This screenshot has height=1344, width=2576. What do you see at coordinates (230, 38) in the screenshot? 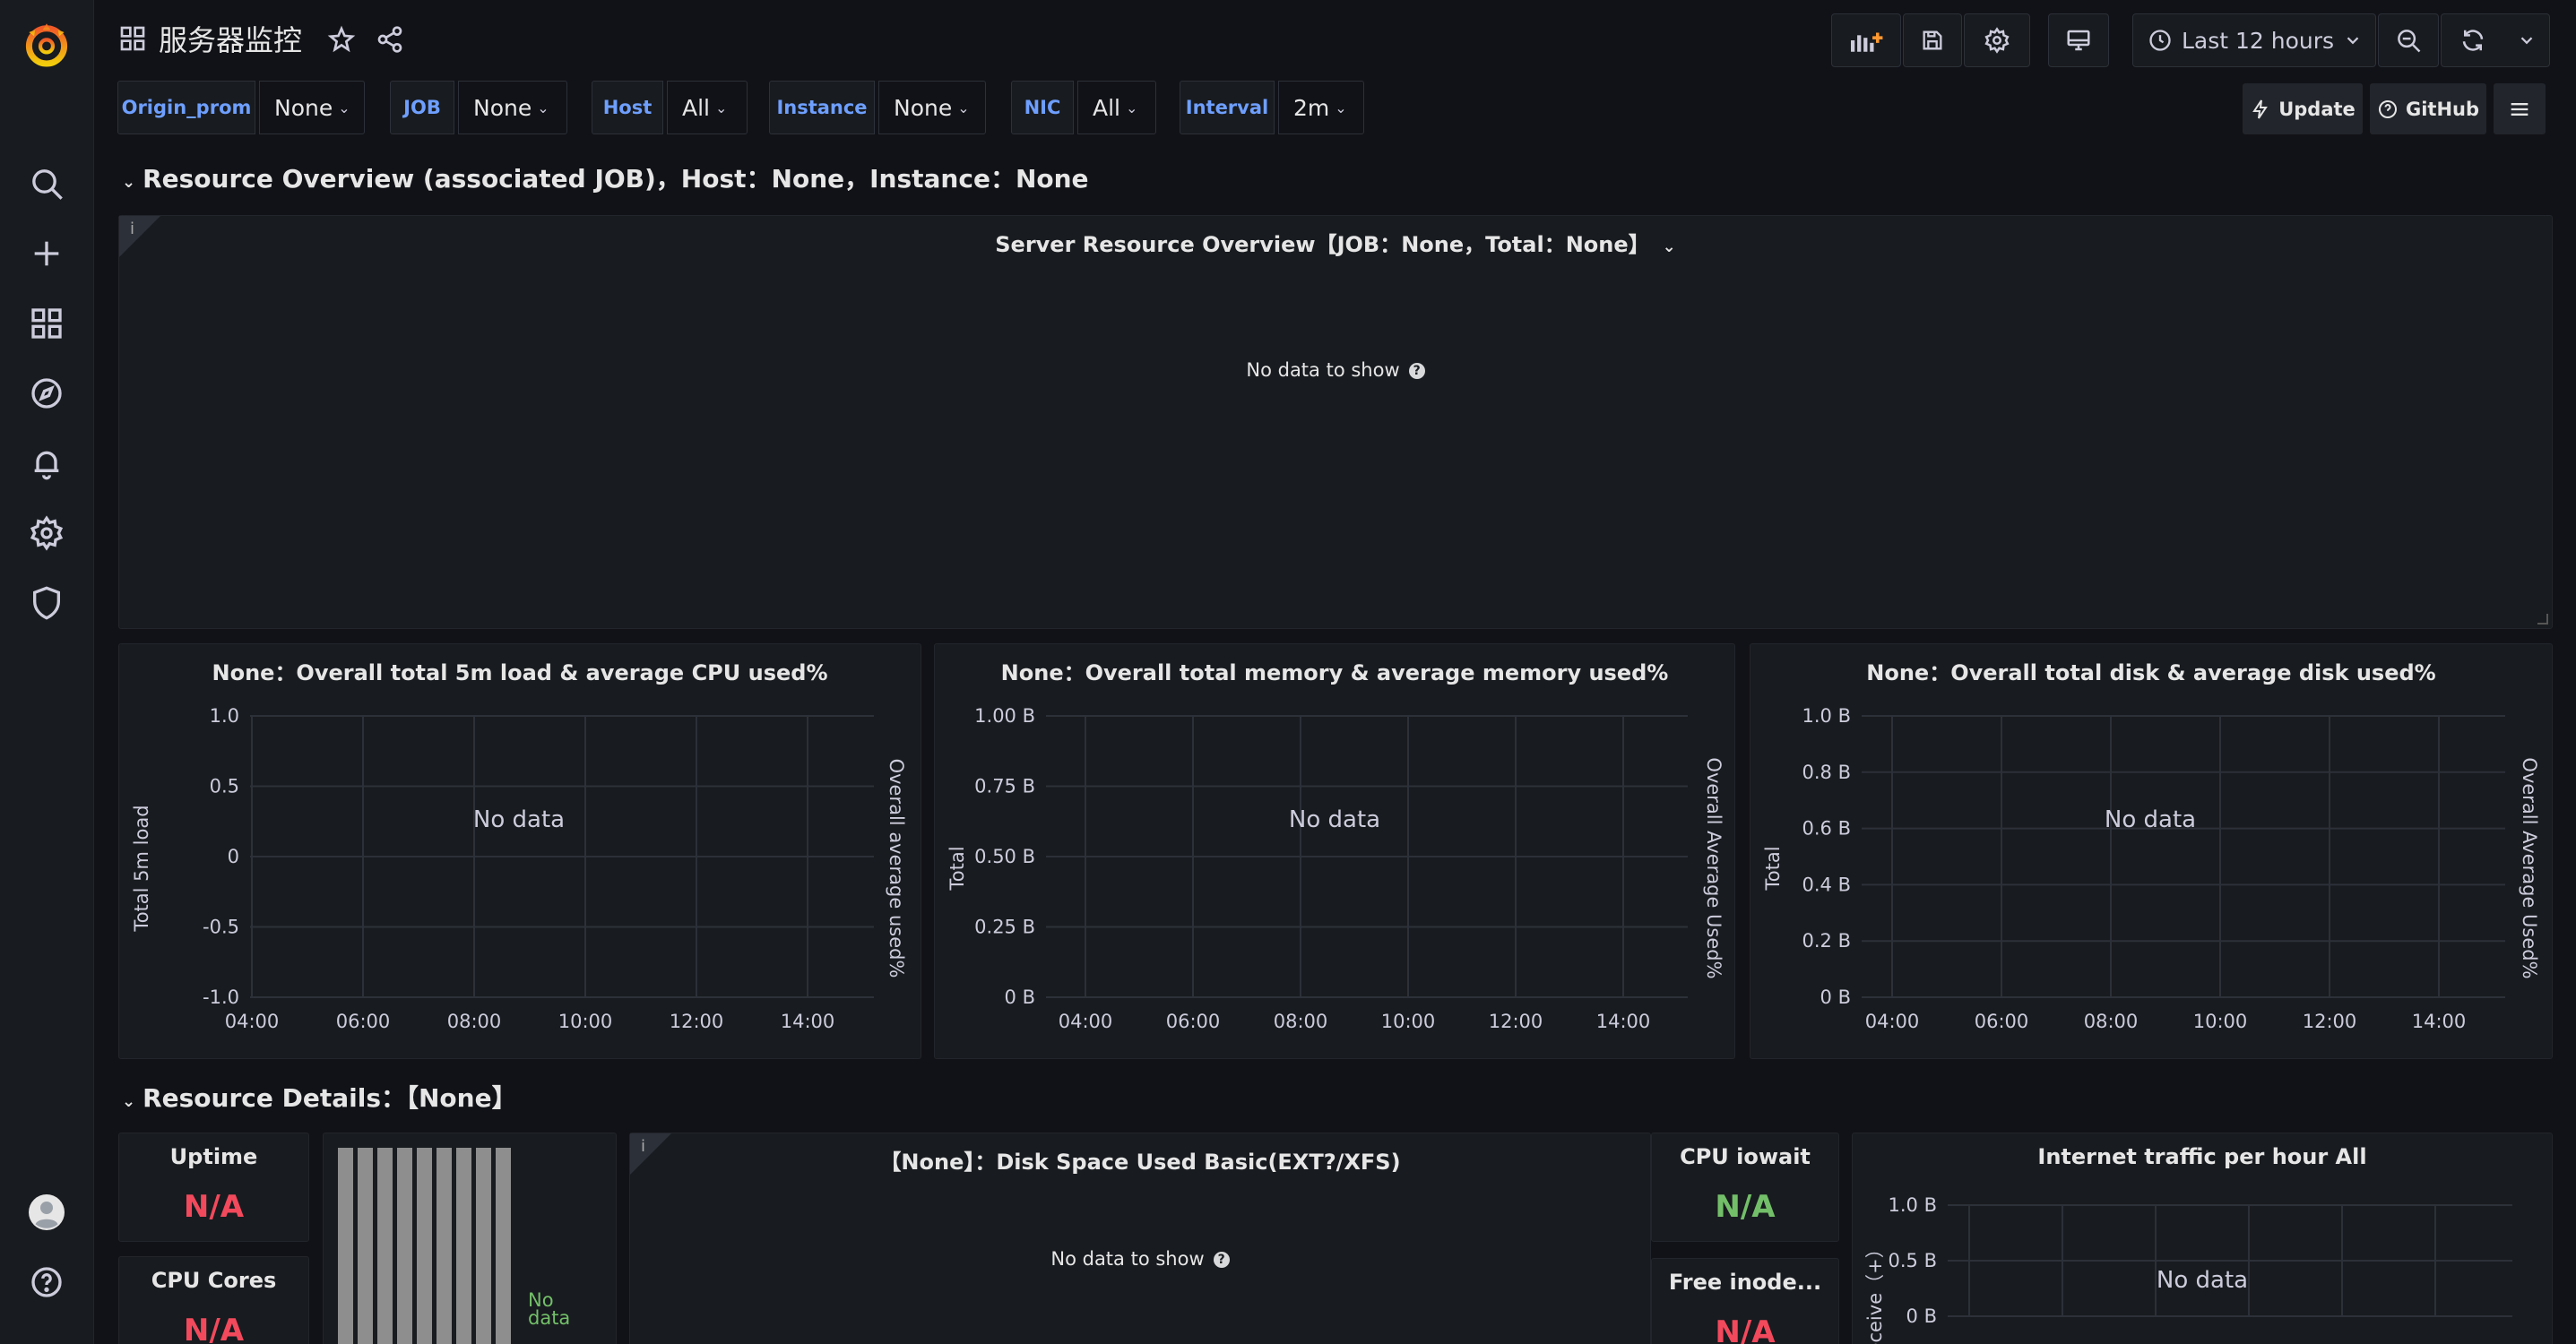
I see `dashboard-title: 服务器监控` at bounding box center [230, 38].